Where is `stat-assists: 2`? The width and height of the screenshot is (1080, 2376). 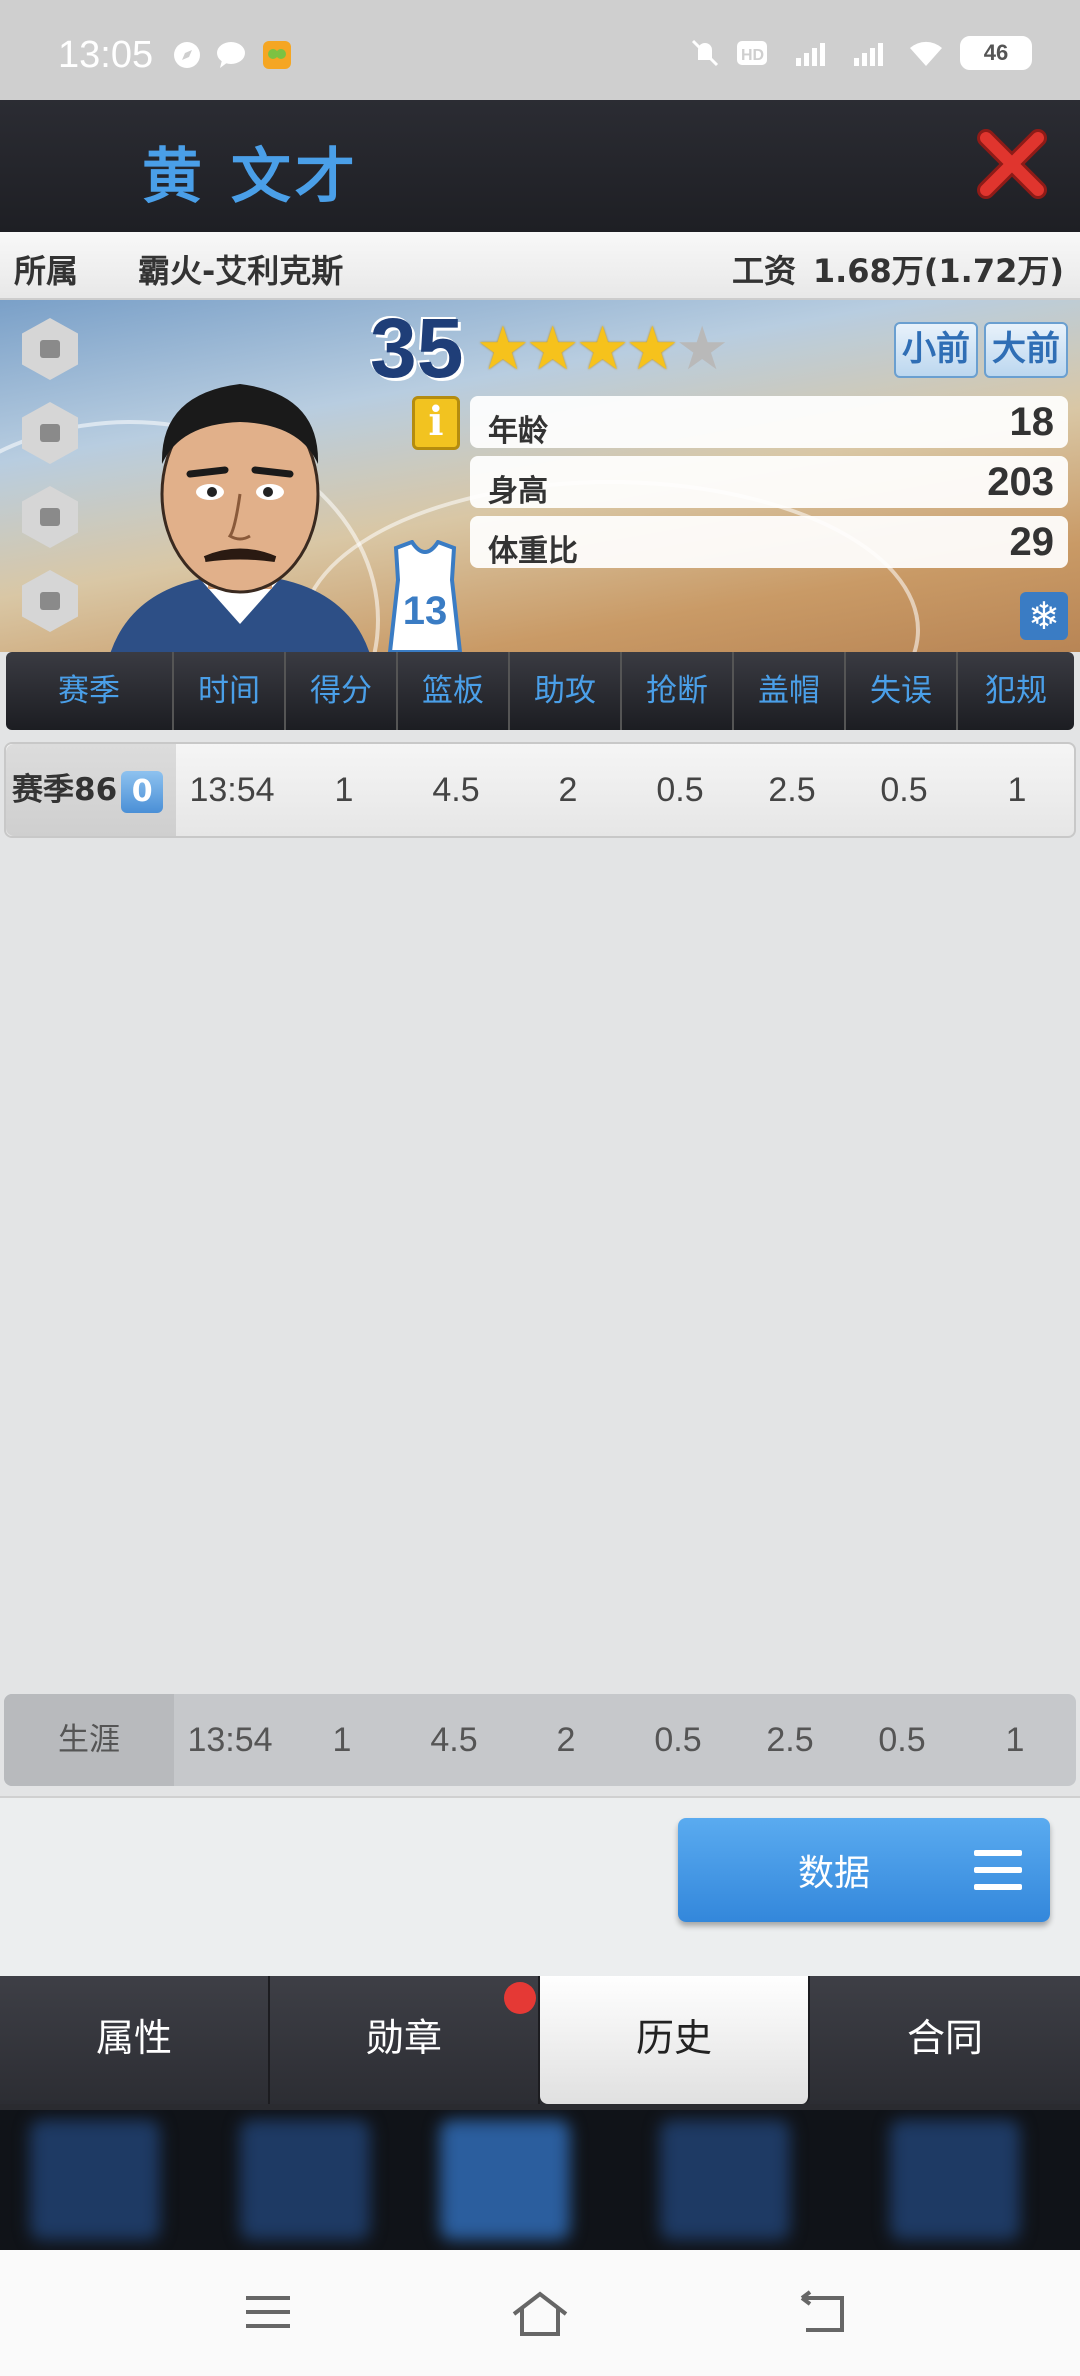
stat-assists: 2 is located at coordinates (568, 790).